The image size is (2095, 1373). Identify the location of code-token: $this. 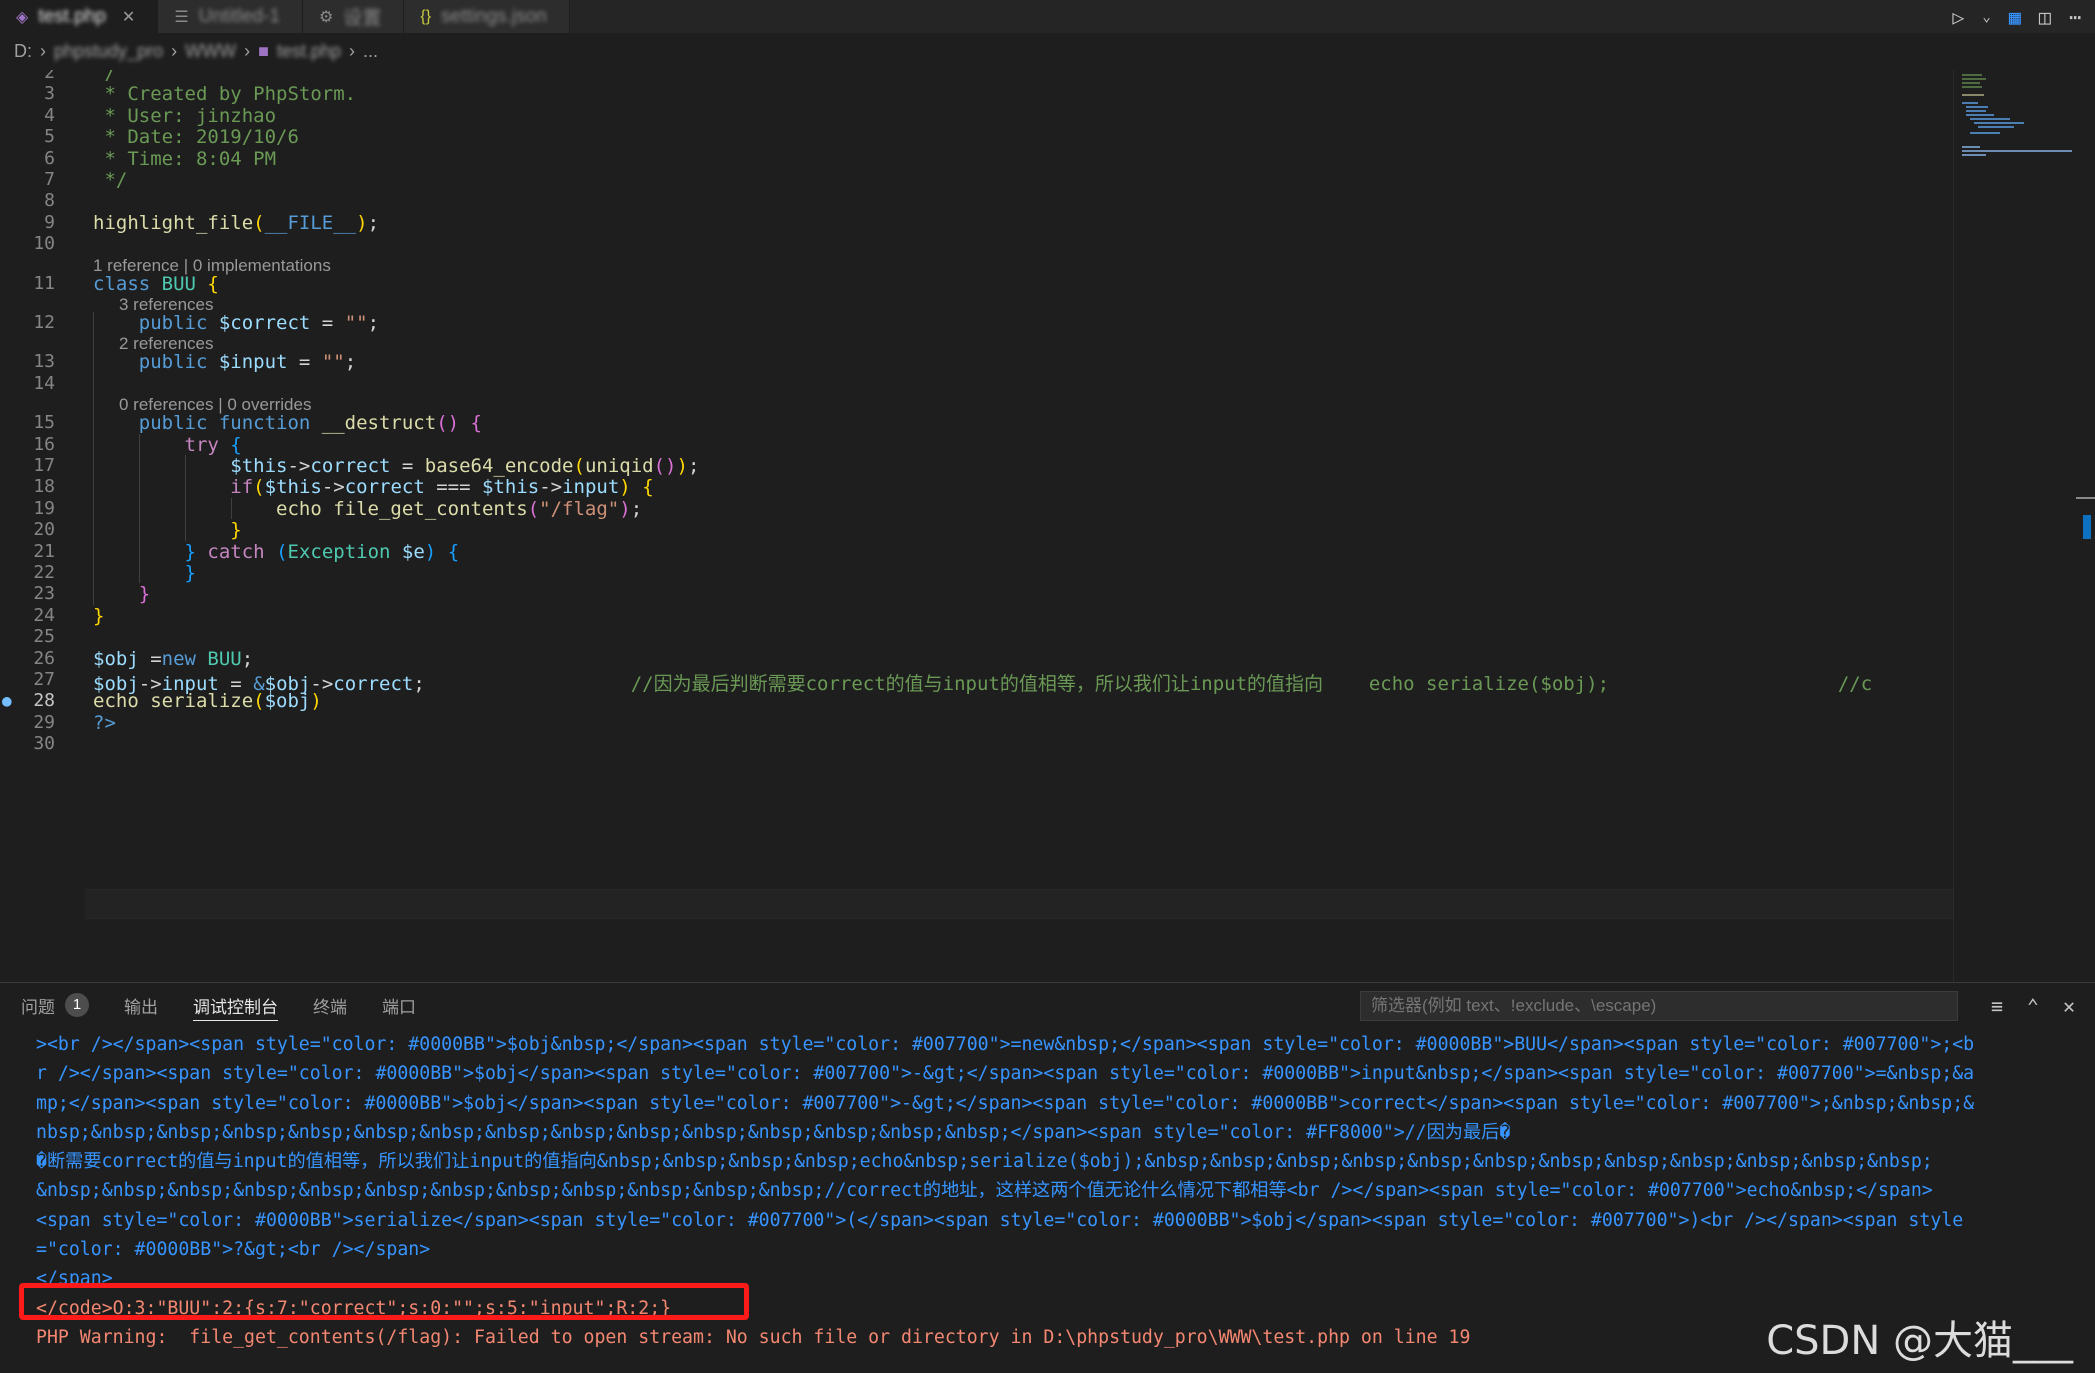
(293, 487).